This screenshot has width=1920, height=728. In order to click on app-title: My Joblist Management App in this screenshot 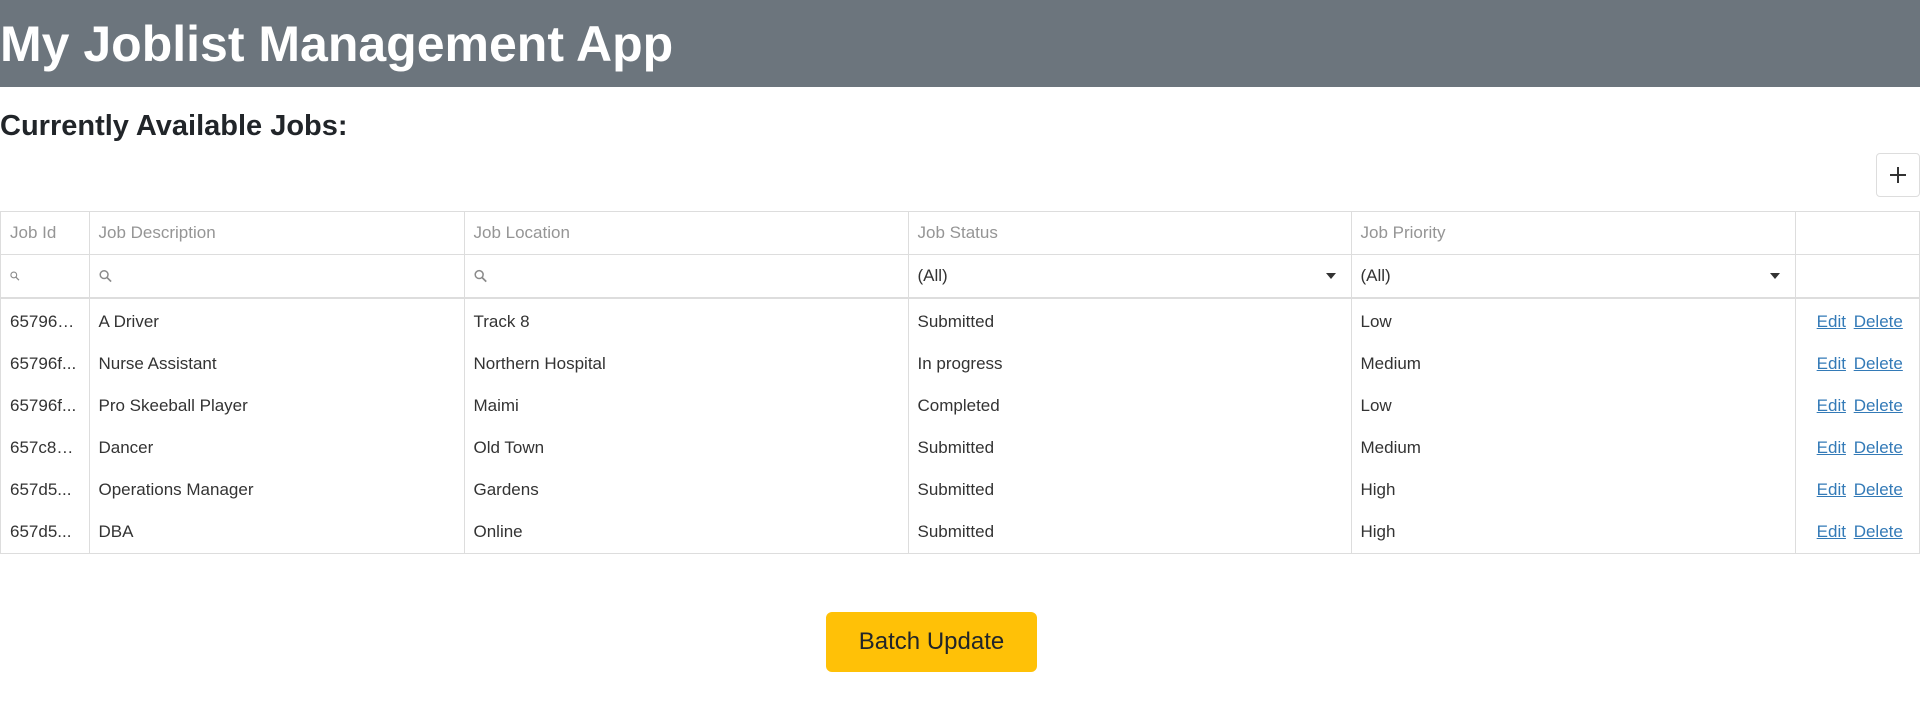, I will do `click(337, 43)`.